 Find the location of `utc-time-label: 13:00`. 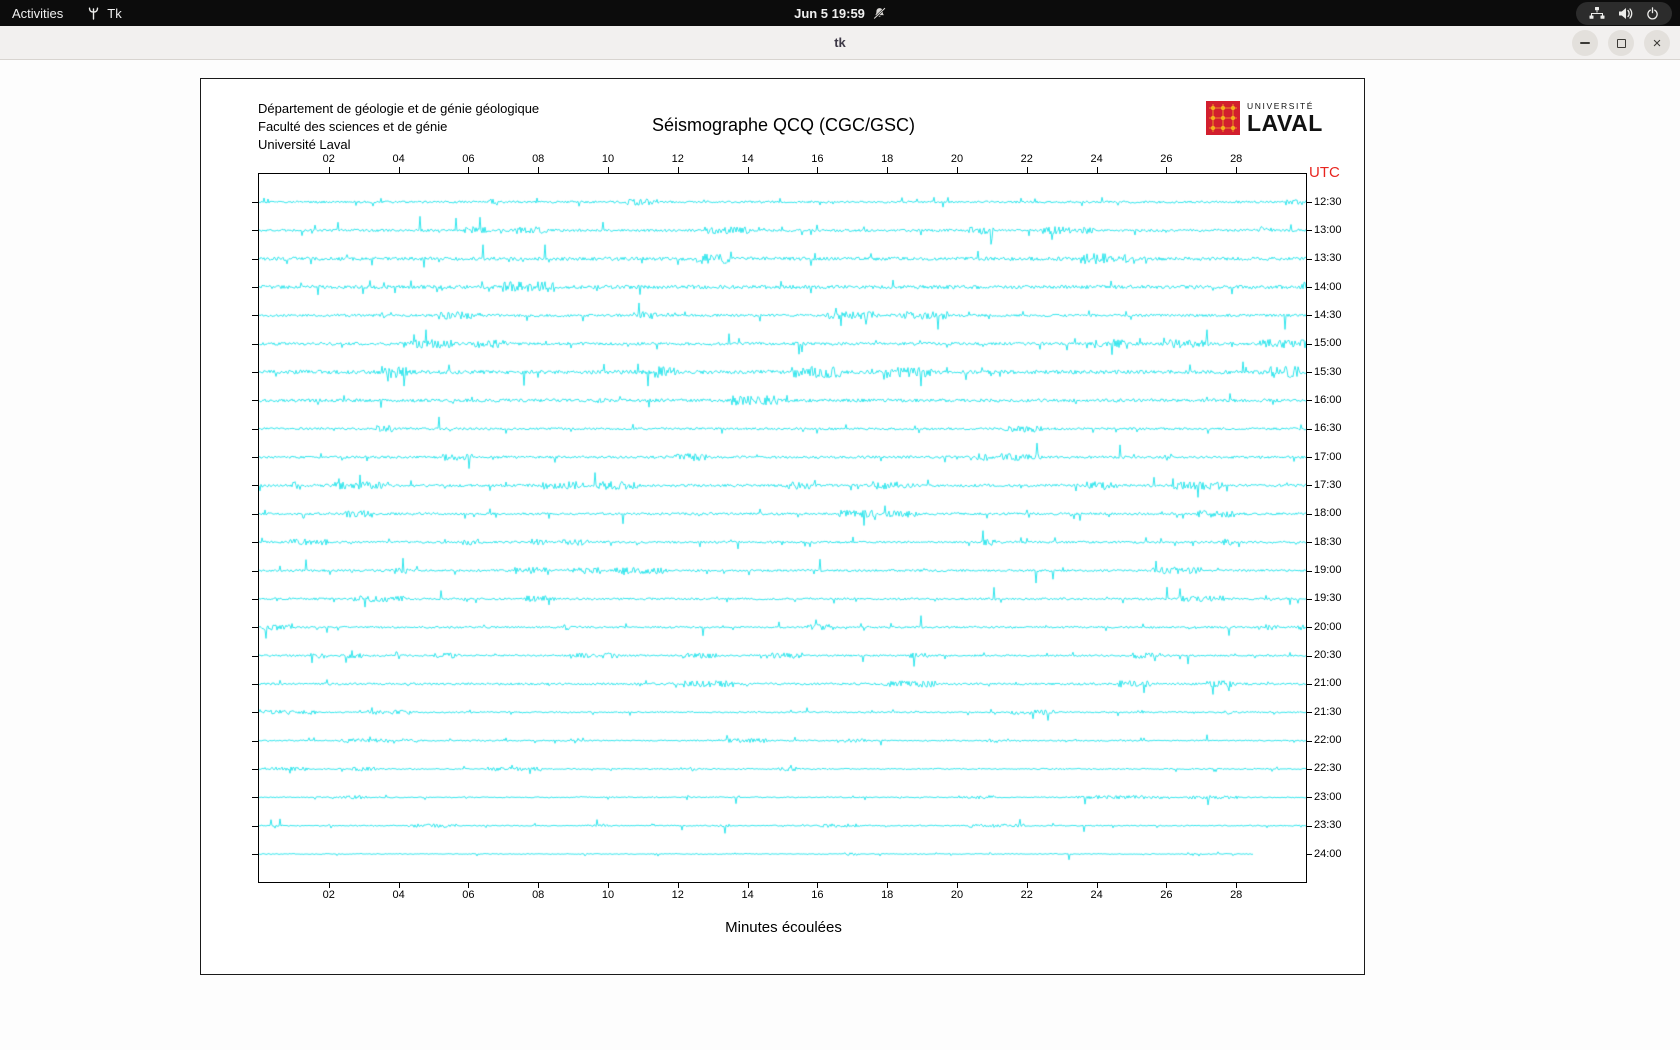

utc-time-label: 13:00 is located at coordinates (1328, 229).